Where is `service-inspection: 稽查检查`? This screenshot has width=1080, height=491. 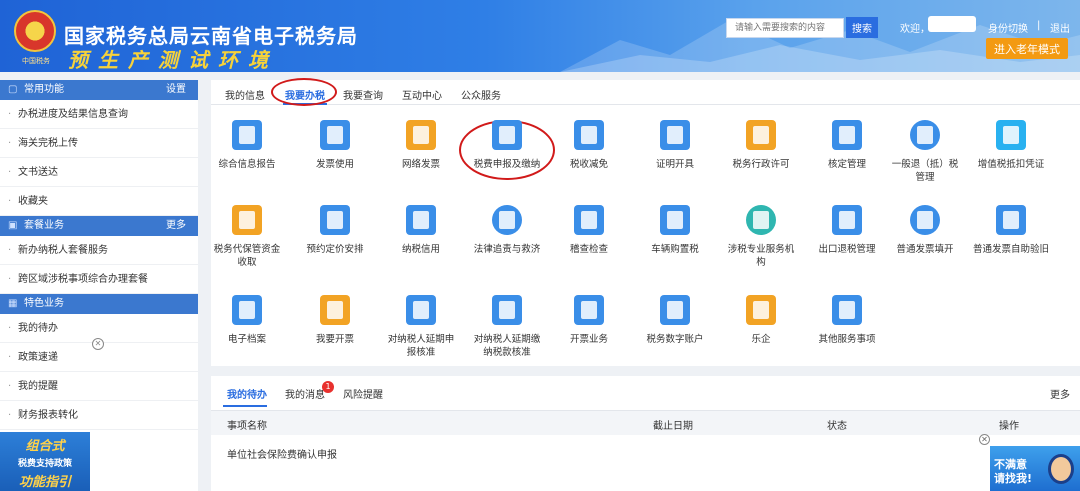
service-inspection: 稽查检查 is located at coordinates (589, 230).